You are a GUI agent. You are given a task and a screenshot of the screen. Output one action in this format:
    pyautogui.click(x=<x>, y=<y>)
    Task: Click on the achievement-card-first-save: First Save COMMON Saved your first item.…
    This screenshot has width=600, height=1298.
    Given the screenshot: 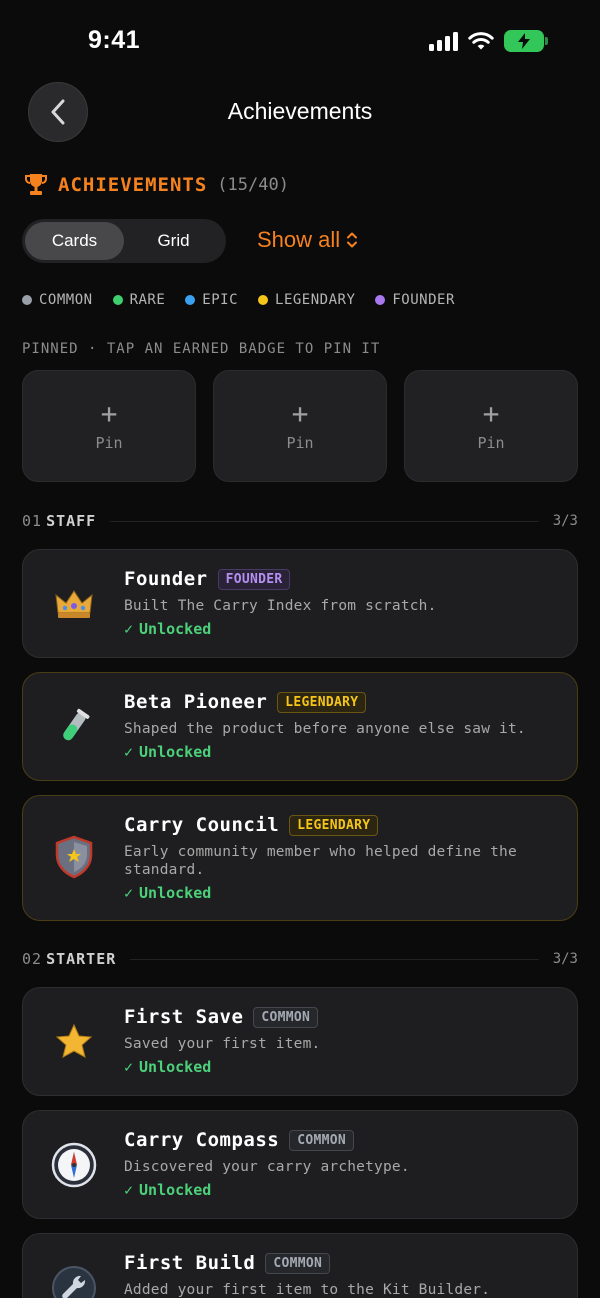 What is the action you would take?
    pyautogui.click(x=300, y=1041)
    